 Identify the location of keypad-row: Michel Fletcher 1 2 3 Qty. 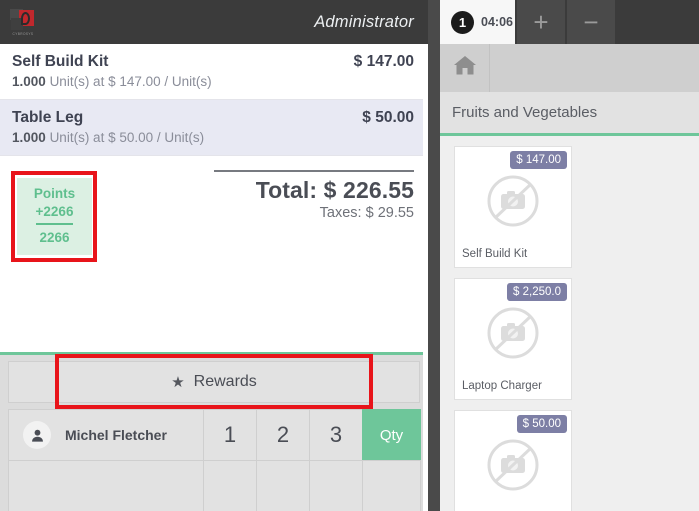
(214, 435).